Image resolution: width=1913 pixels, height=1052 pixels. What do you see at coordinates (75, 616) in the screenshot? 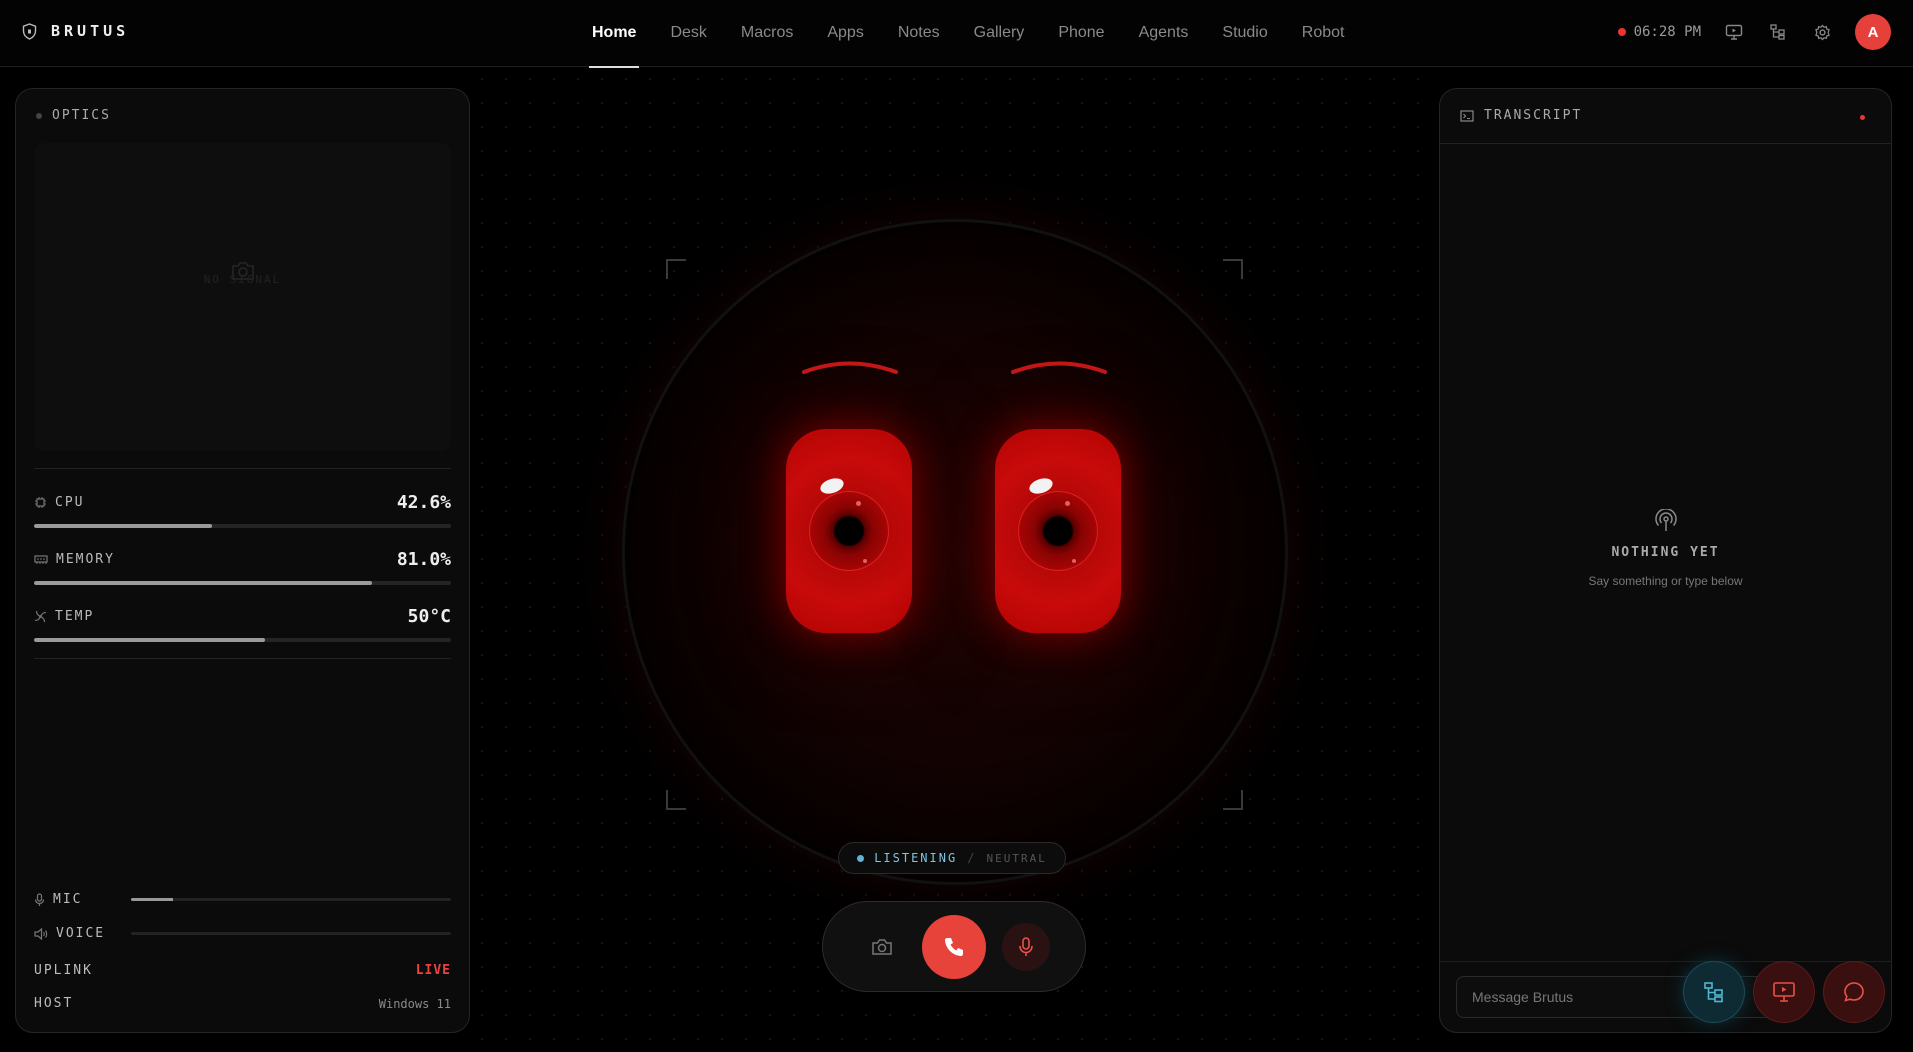
I see `temp-label: TEMP` at bounding box center [75, 616].